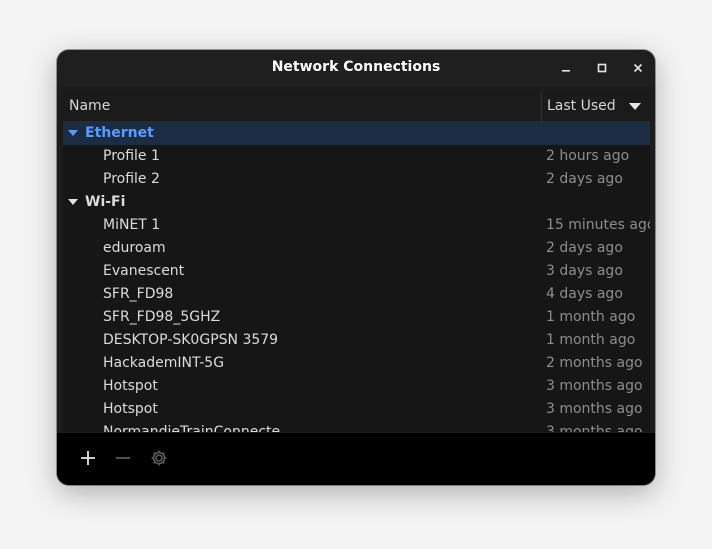 This screenshot has height=549, width=712. Describe the element at coordinates (356, 294) in the screenshot. I see `connection-row: SFR_FD98 4 days ago` at that location.